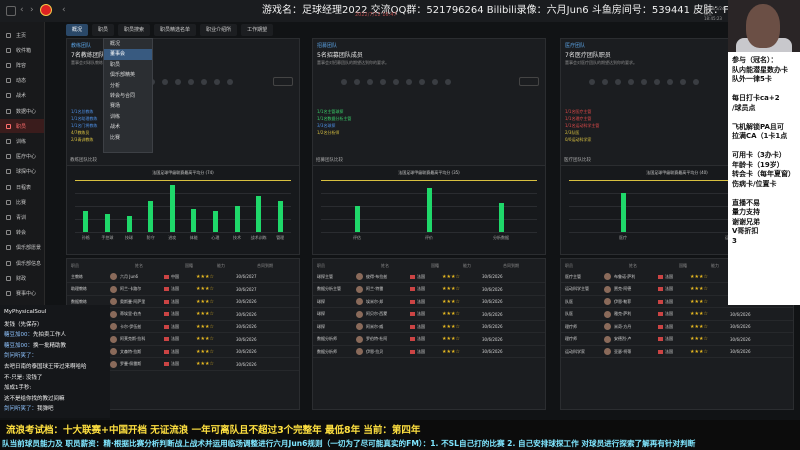  I want to click on table-row: 理疗师 米奇·方丹 法国 ★★★☆ 30/6/2026, so click(677, 327).